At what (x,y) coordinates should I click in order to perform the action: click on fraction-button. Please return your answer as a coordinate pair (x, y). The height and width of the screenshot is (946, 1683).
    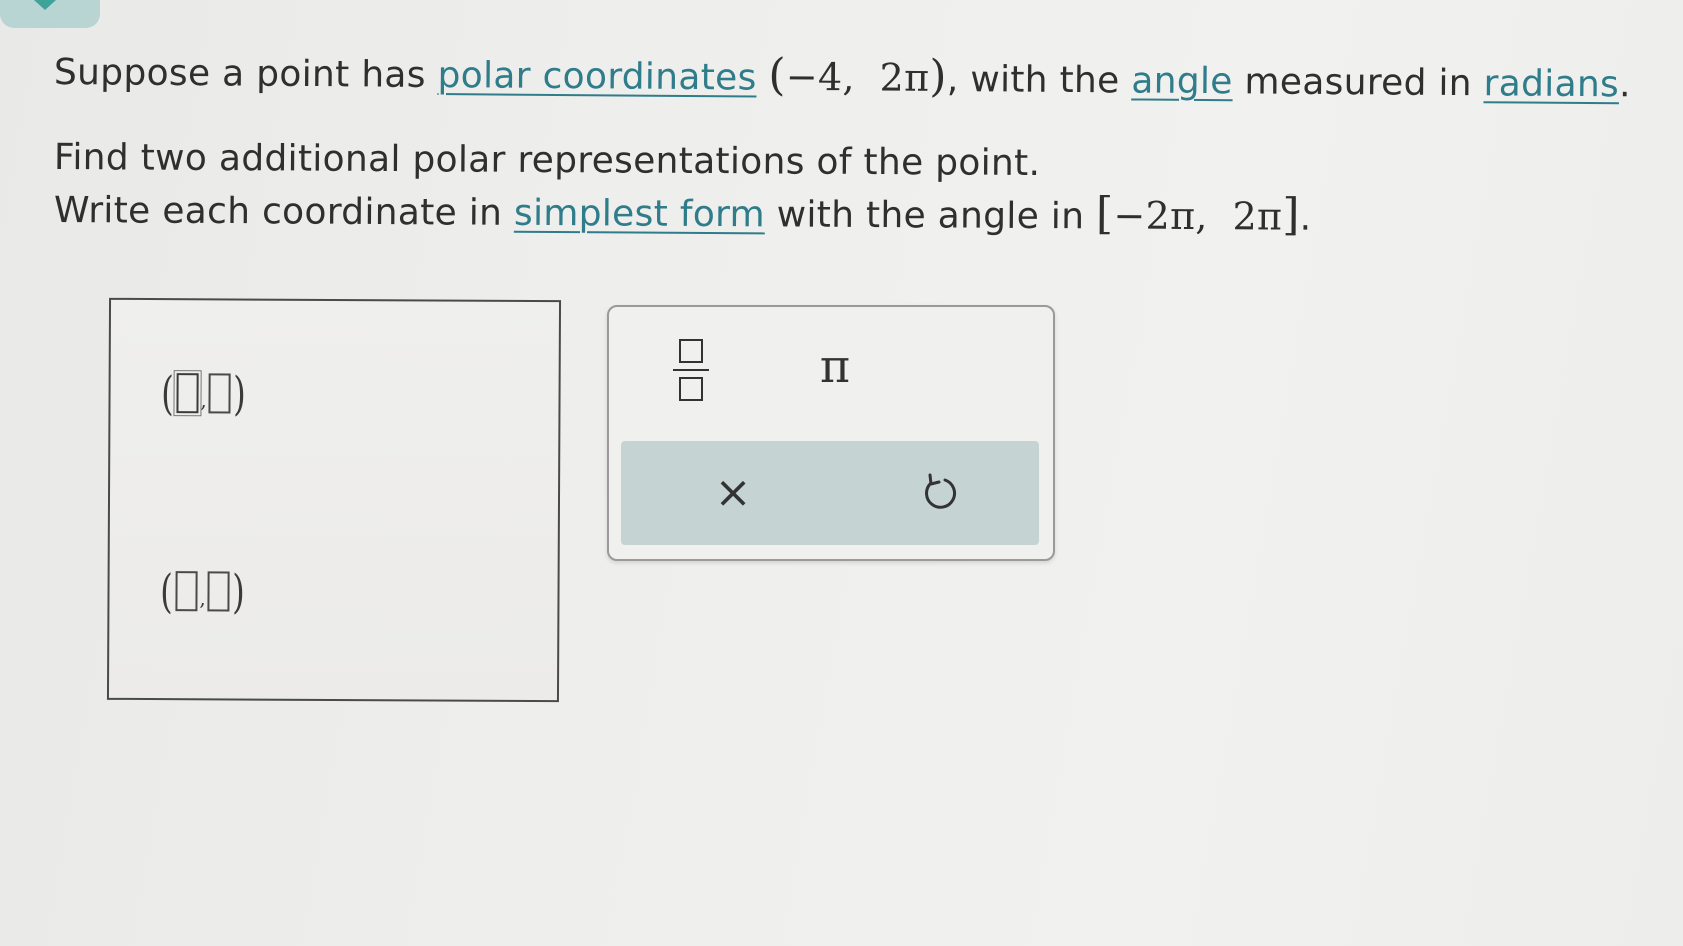
    Looking at the image, I should click on (691, 370).